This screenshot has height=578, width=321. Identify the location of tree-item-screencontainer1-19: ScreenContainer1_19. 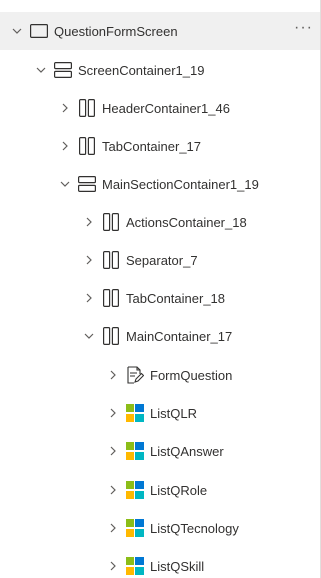
(160, 70).